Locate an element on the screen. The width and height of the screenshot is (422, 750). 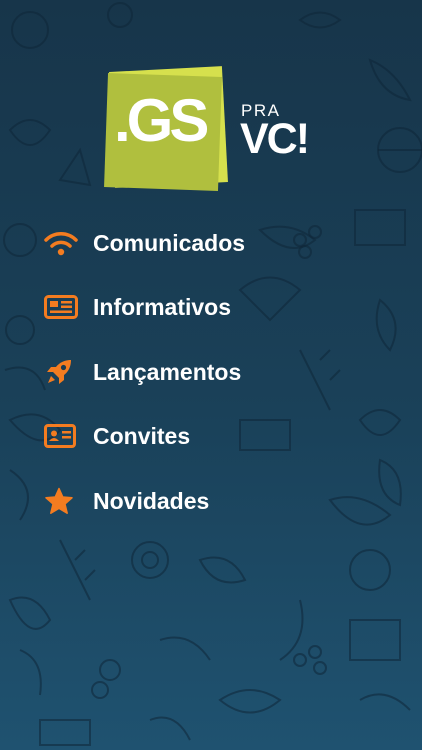
menu-item-label: Novidades is located at coordinates (151, 500).